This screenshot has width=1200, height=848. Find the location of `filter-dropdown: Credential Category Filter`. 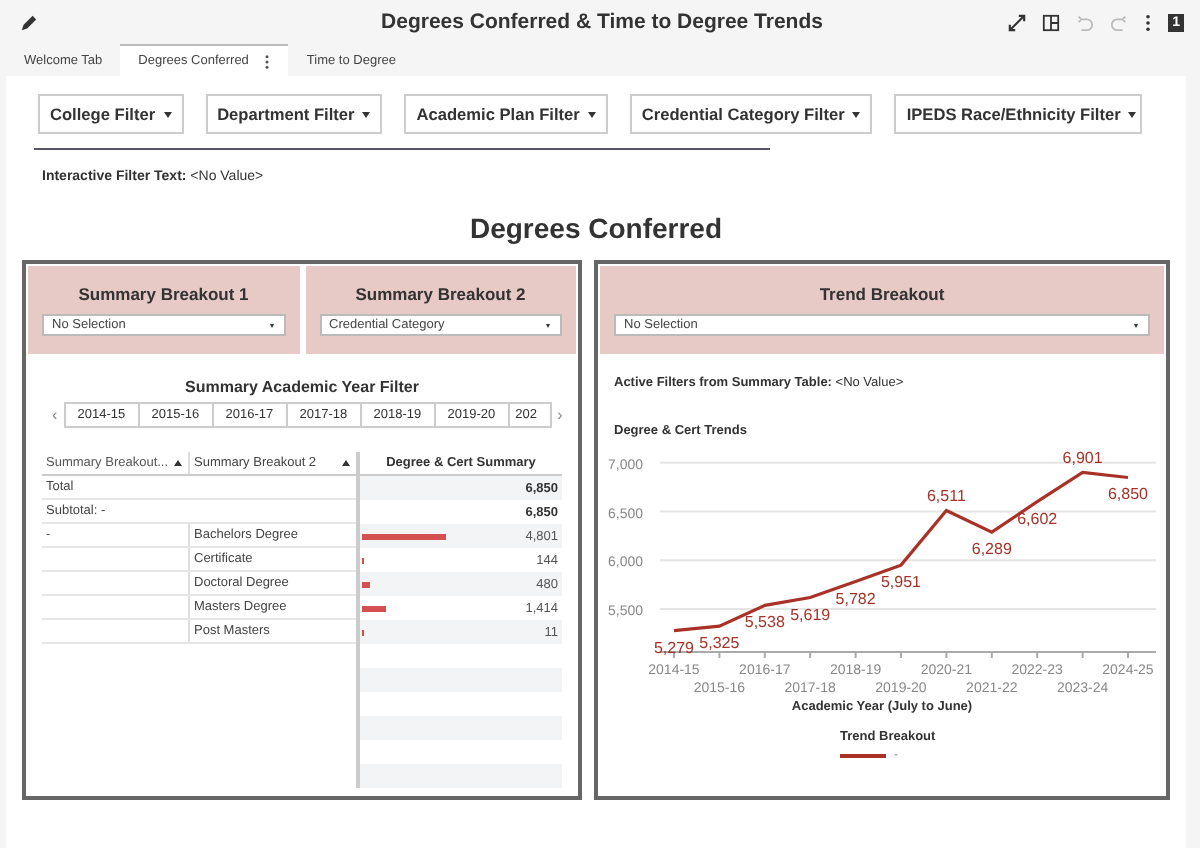

filter-dropdown: Credential Category Filter is located at coordinates (751, 114).